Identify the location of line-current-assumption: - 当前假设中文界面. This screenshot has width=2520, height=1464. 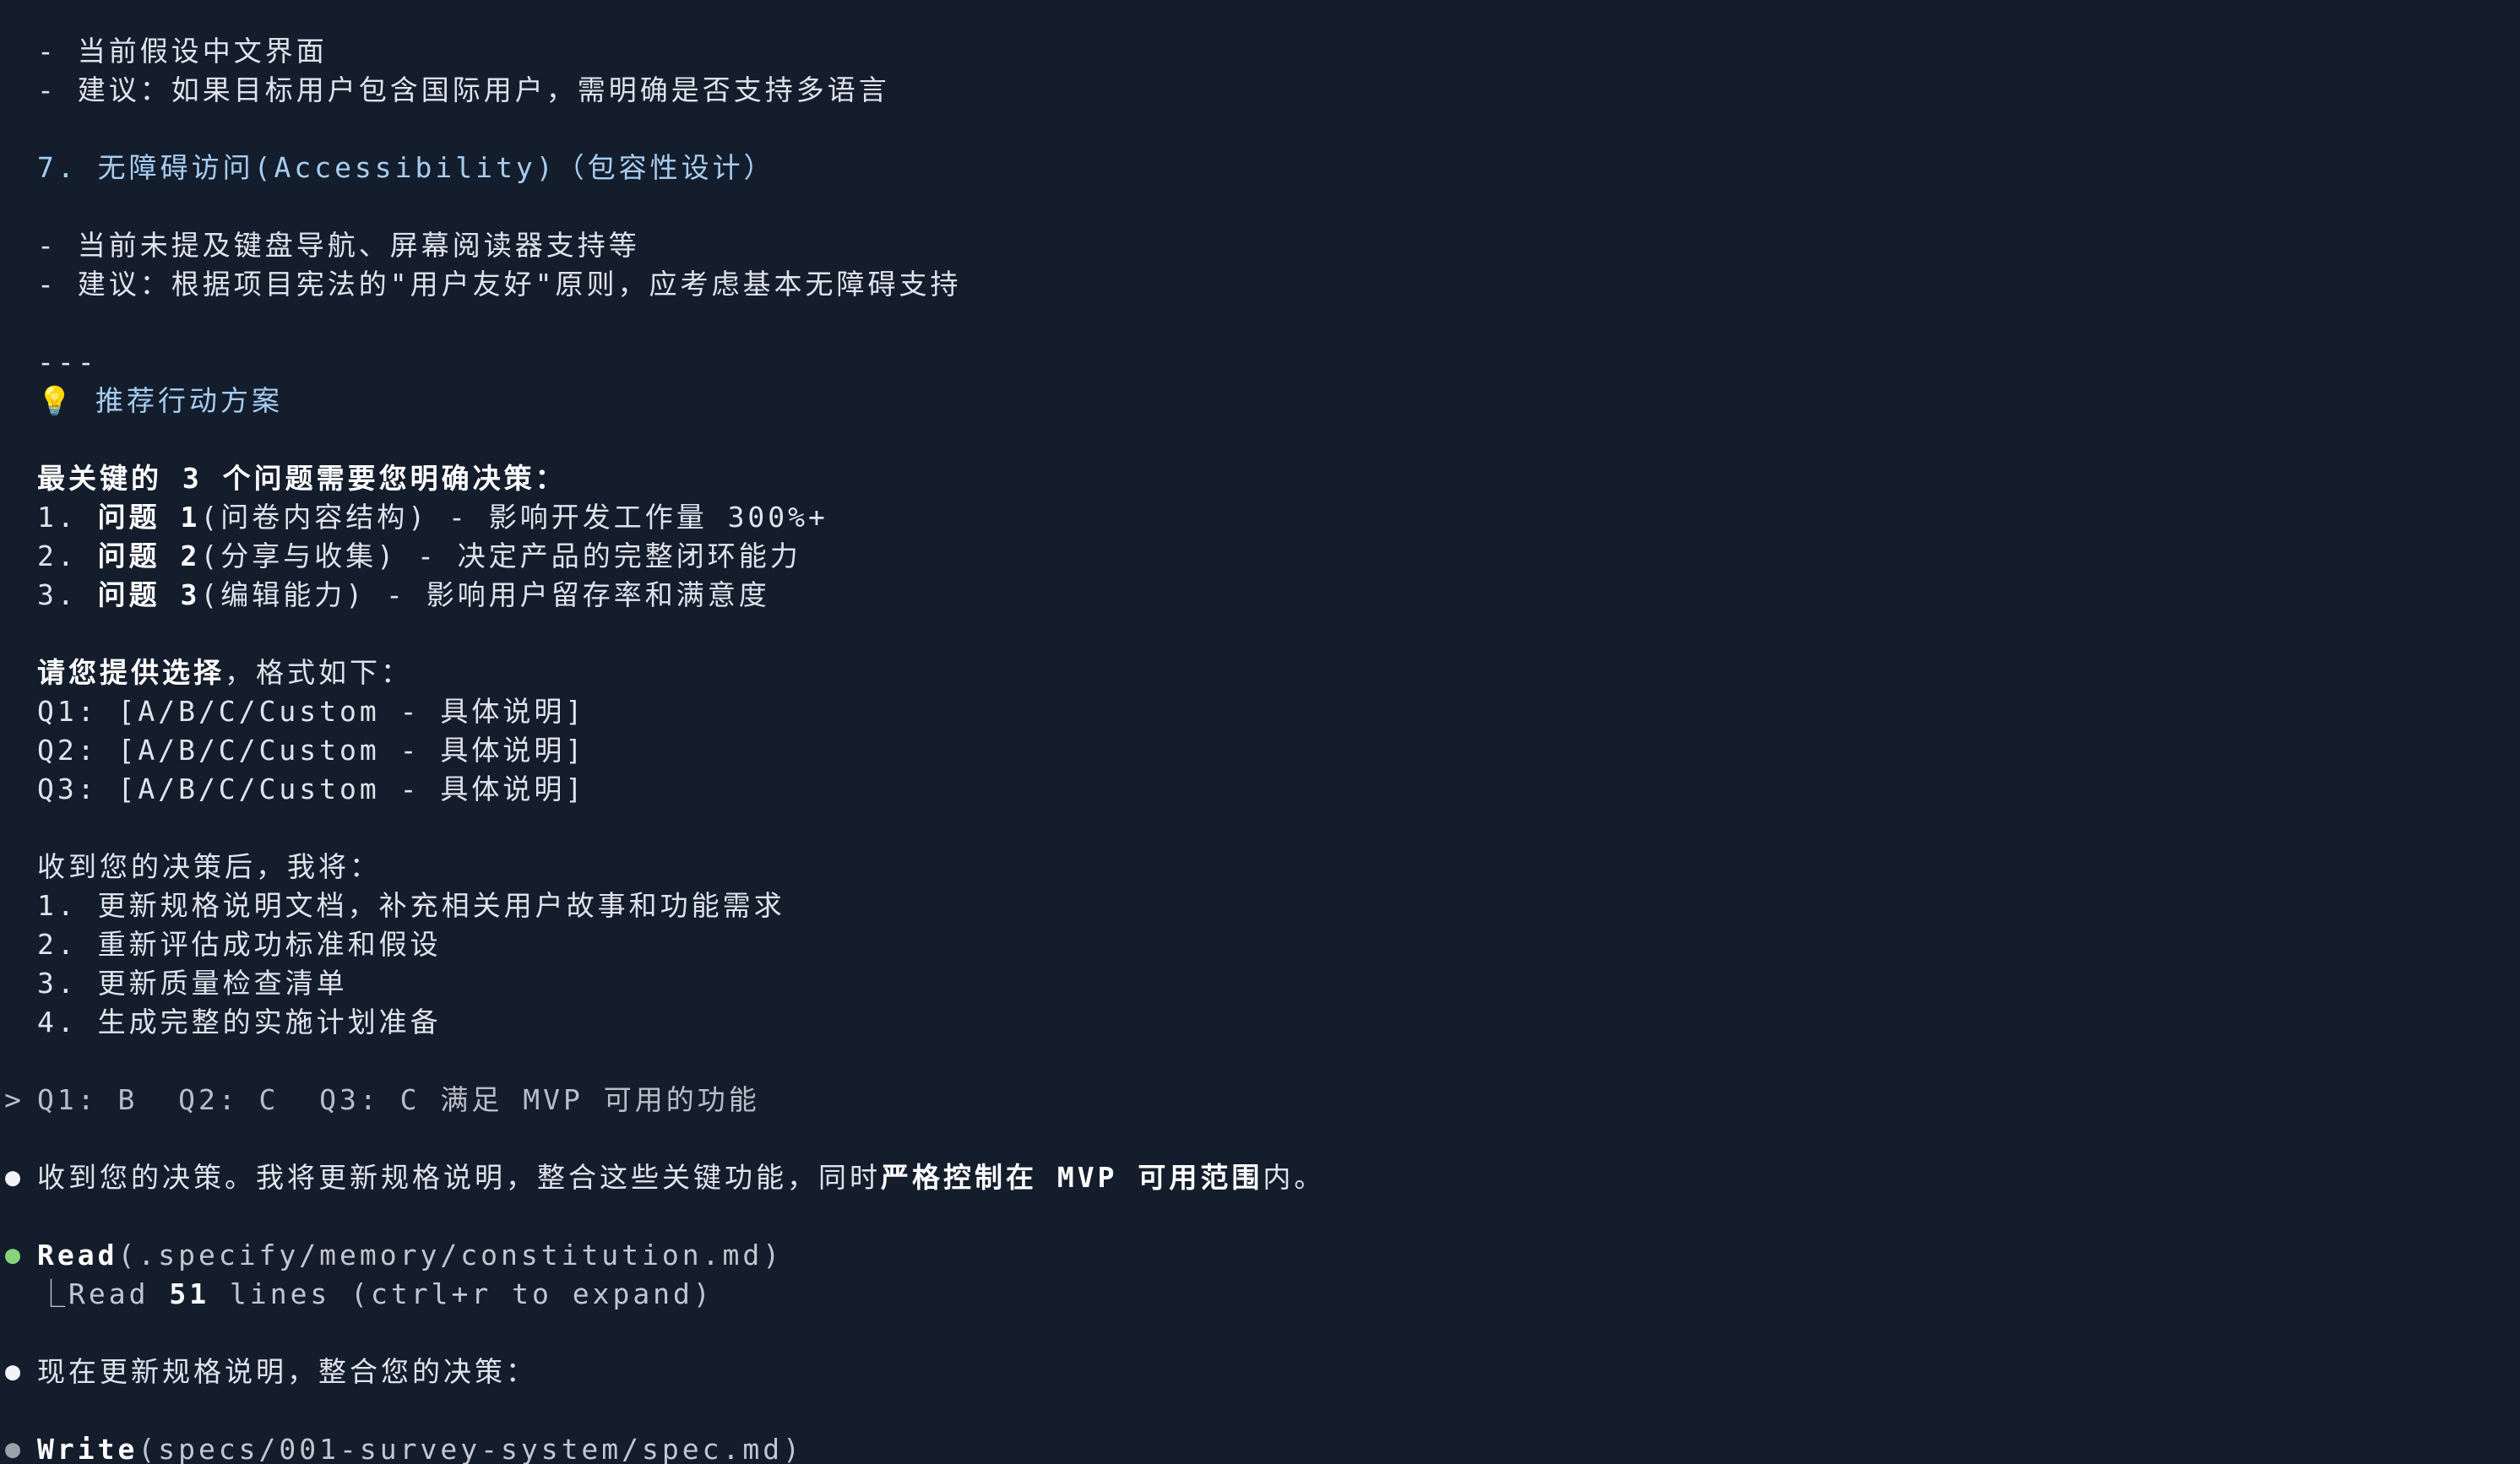
(182, 51).